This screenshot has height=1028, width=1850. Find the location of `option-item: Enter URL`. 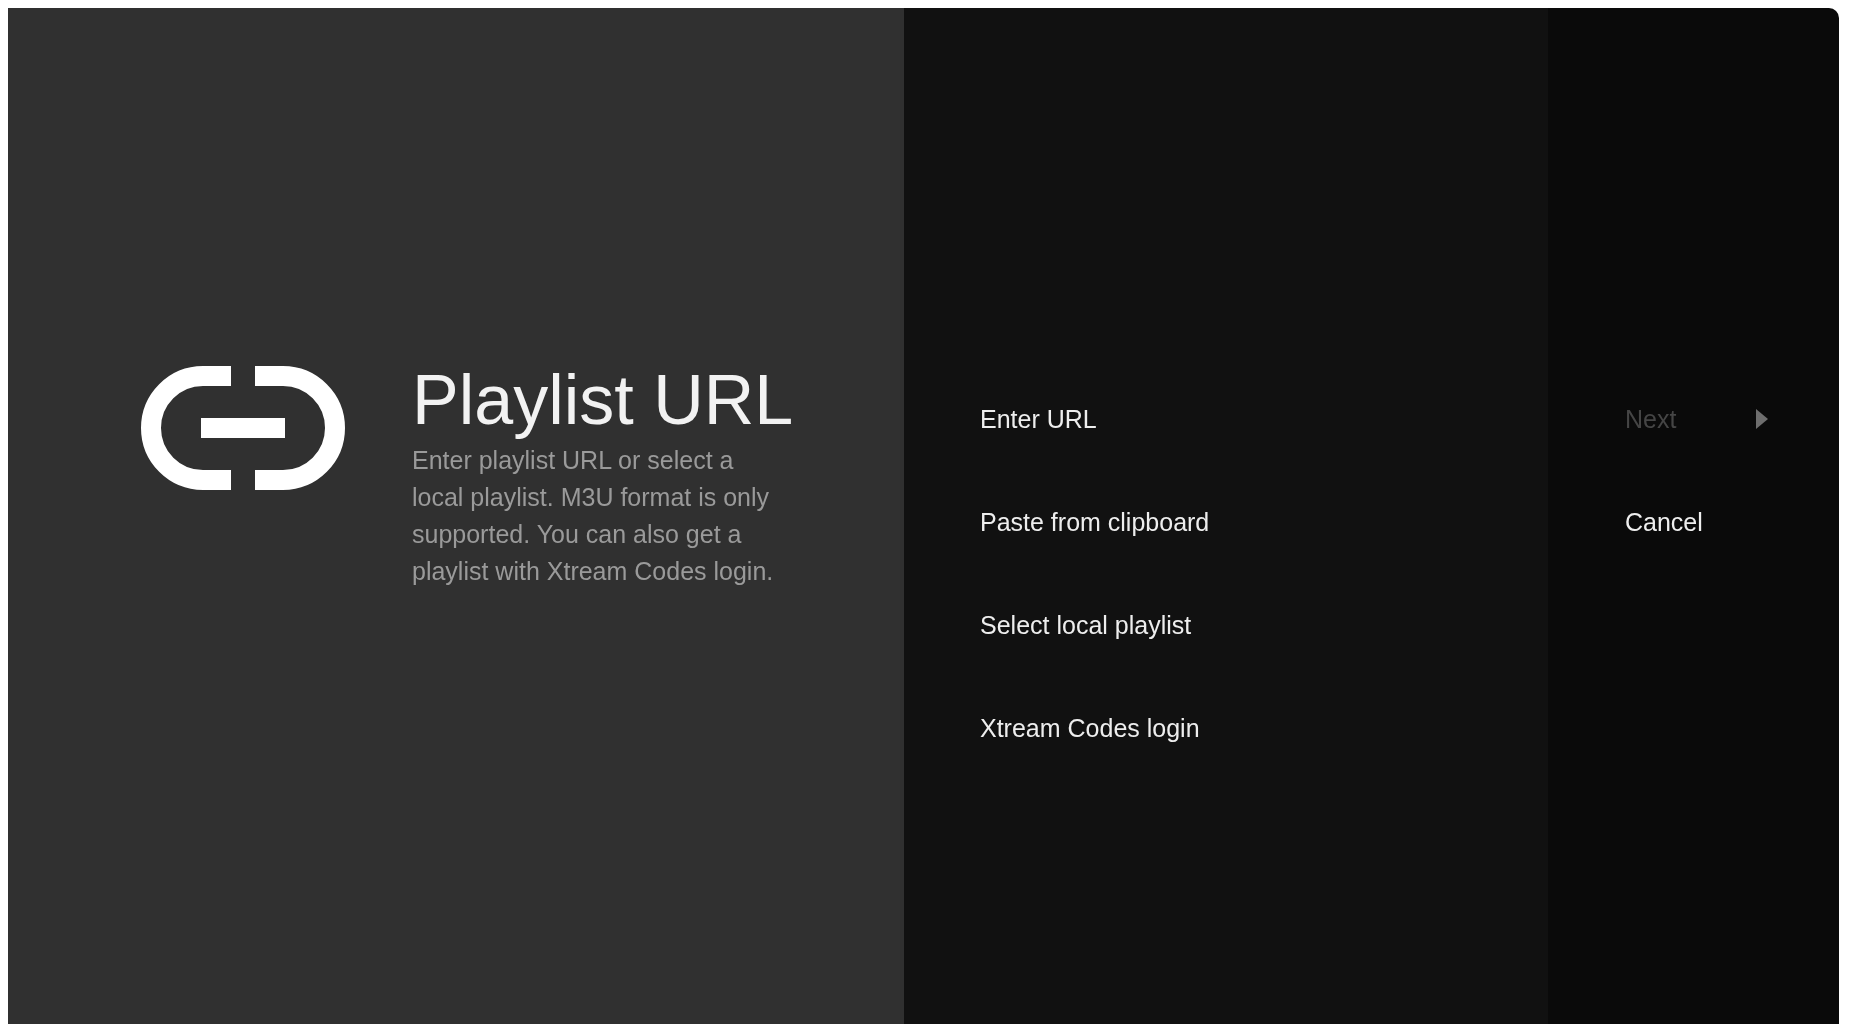

option-item: Enter URL is located at coordinates (1038, 419).